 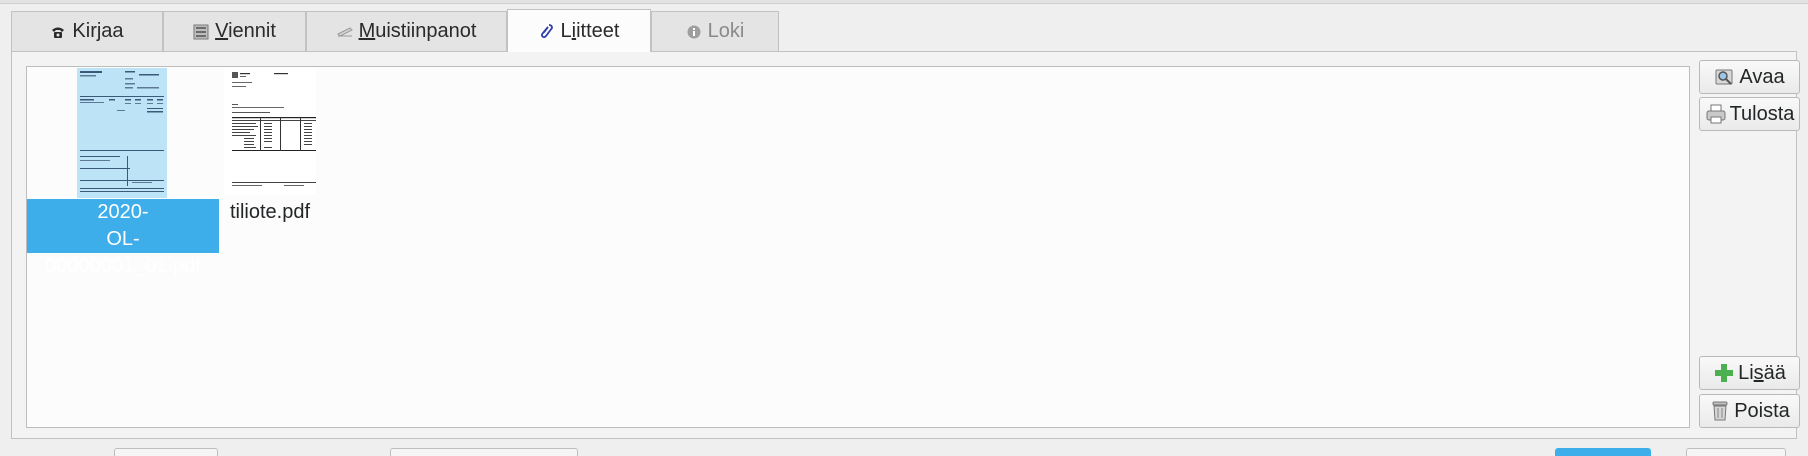 I want to click on paperclip-icon, so click(x=547, y=31).